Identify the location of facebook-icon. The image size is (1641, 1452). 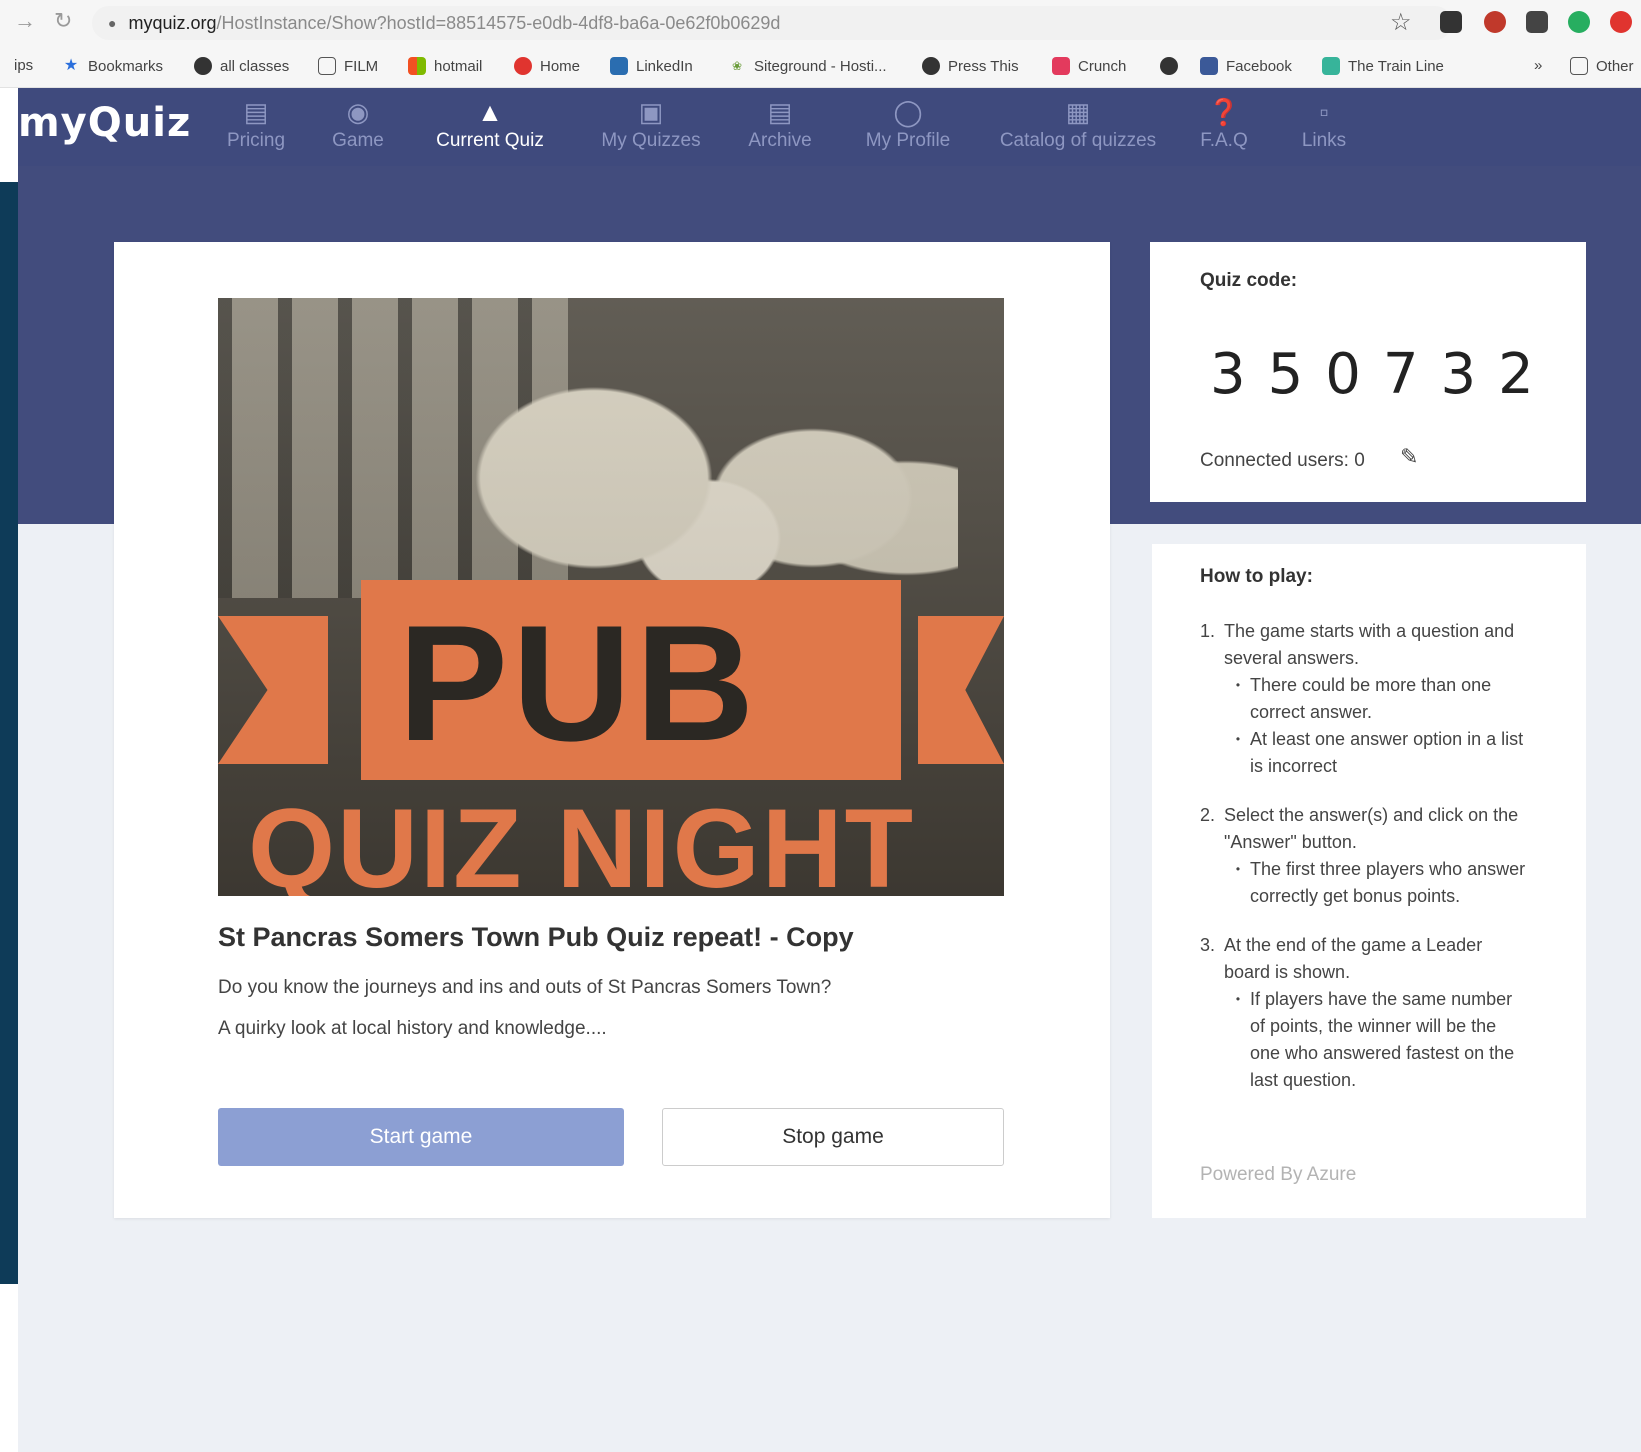
(1209, 66).